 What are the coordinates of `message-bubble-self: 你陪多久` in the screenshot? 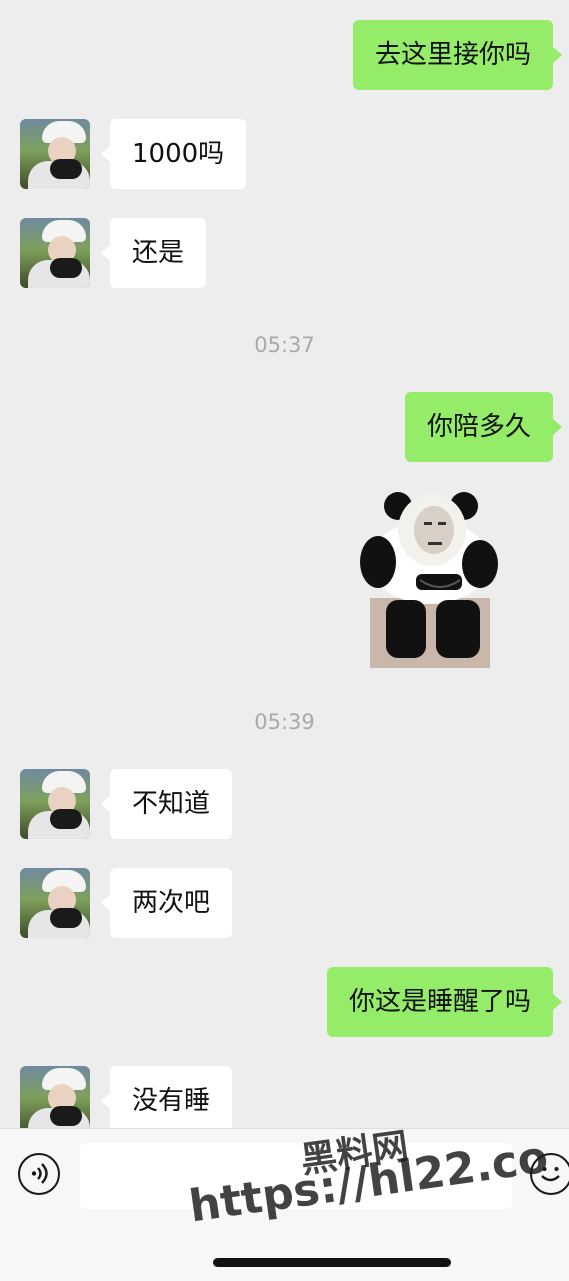 It's located at (483, 427).